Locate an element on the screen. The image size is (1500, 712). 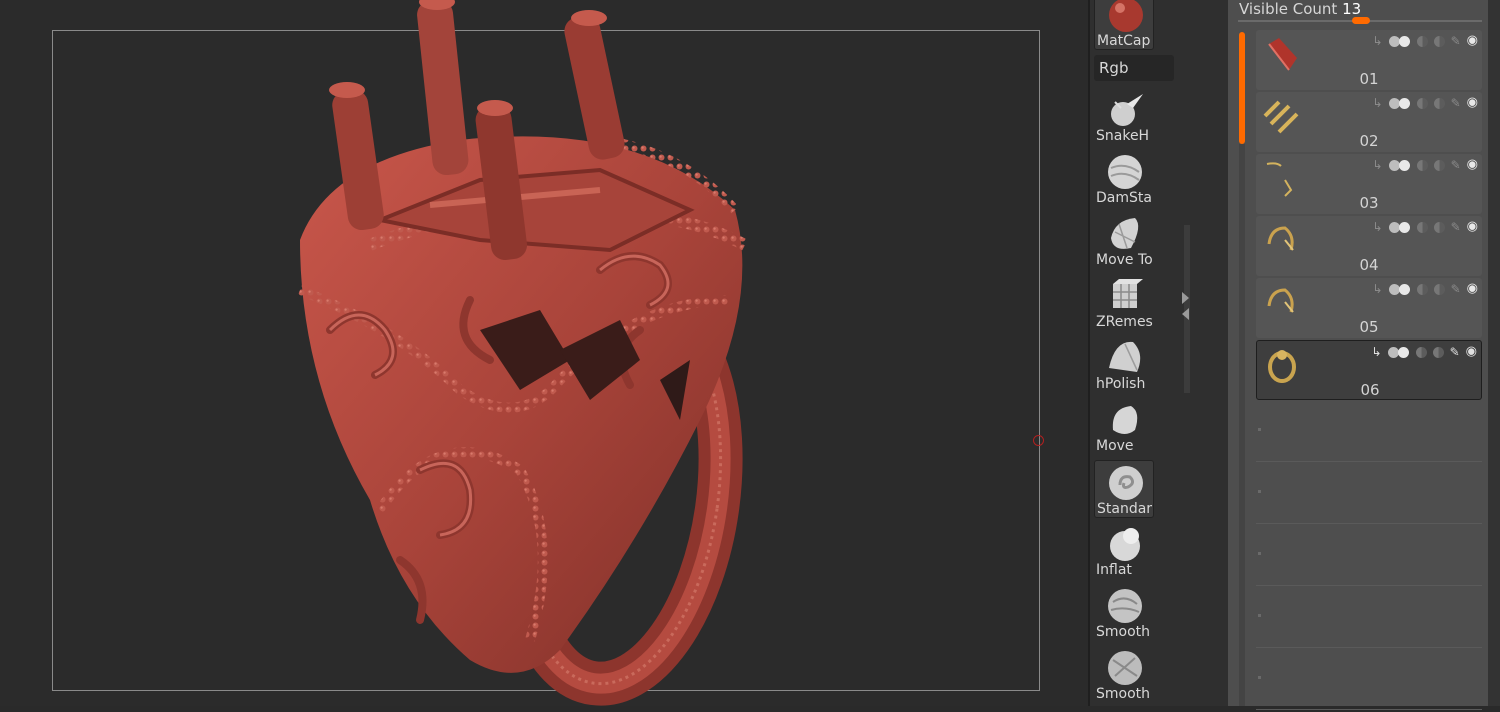
collapse-right-arrow-icon is located at coordinates (1185, 298).